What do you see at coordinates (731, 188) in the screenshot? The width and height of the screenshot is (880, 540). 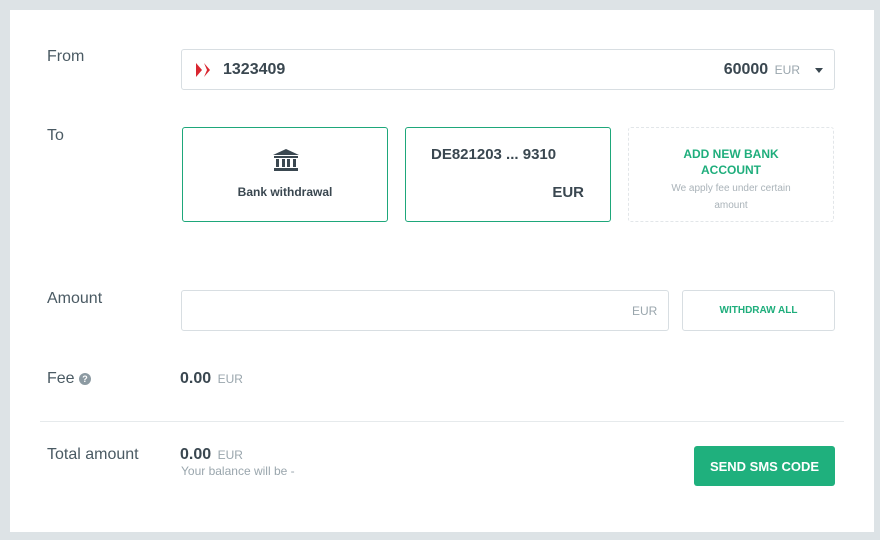 I see `add-sub-line1: We apply fee under certain` at bounding box center [731, 188].